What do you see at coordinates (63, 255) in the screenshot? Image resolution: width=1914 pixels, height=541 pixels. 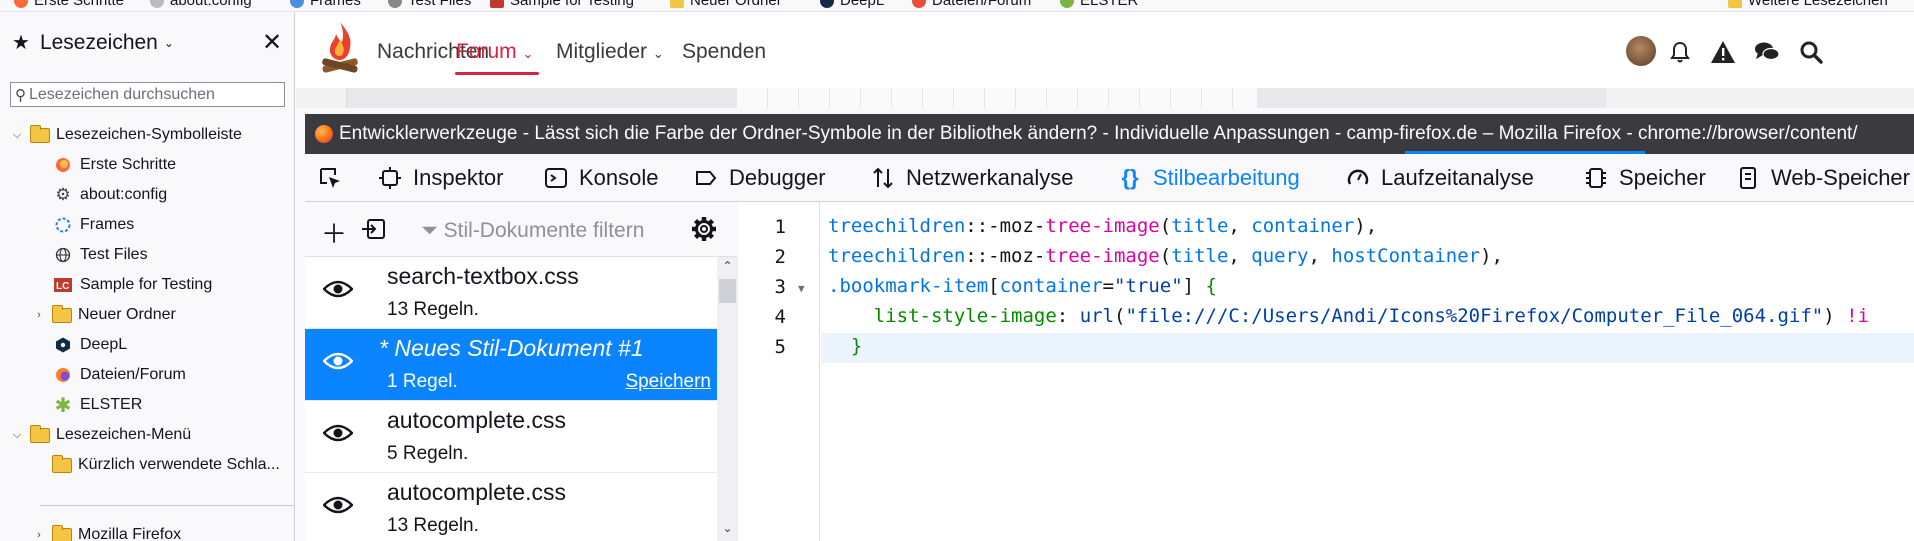 I see `globe-icon` at bounding box center [63, 255].